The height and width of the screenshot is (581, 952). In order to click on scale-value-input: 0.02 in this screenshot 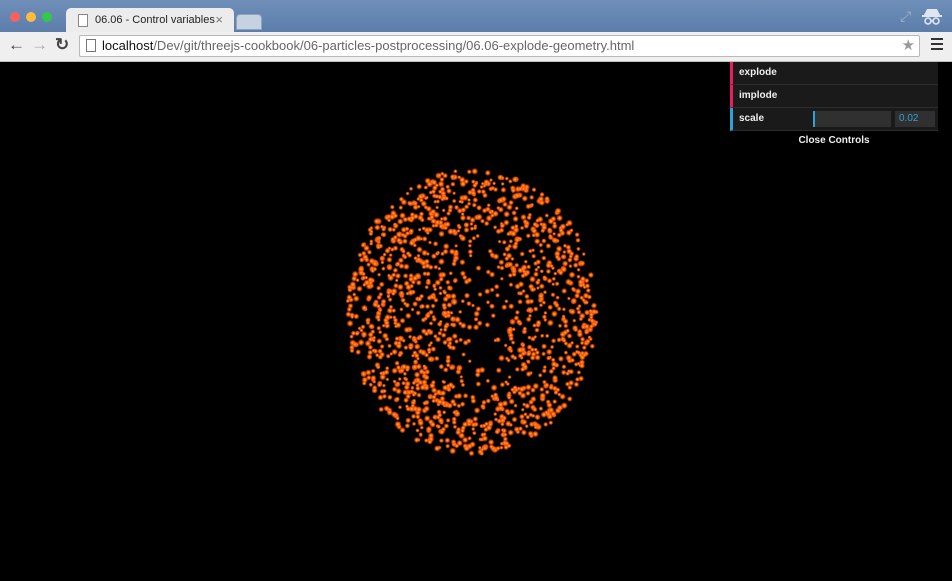, I will do `click(915, 119)`.